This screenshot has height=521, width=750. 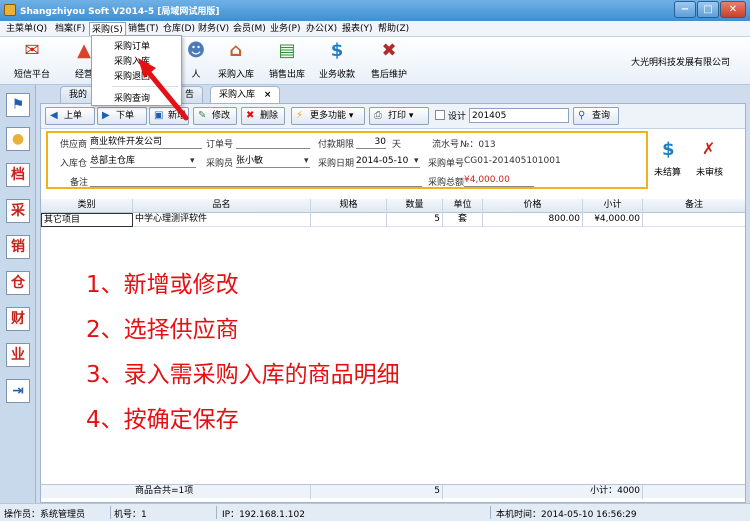 I want to click on menu-finance: 财务(V), so click(x=213, y=29).